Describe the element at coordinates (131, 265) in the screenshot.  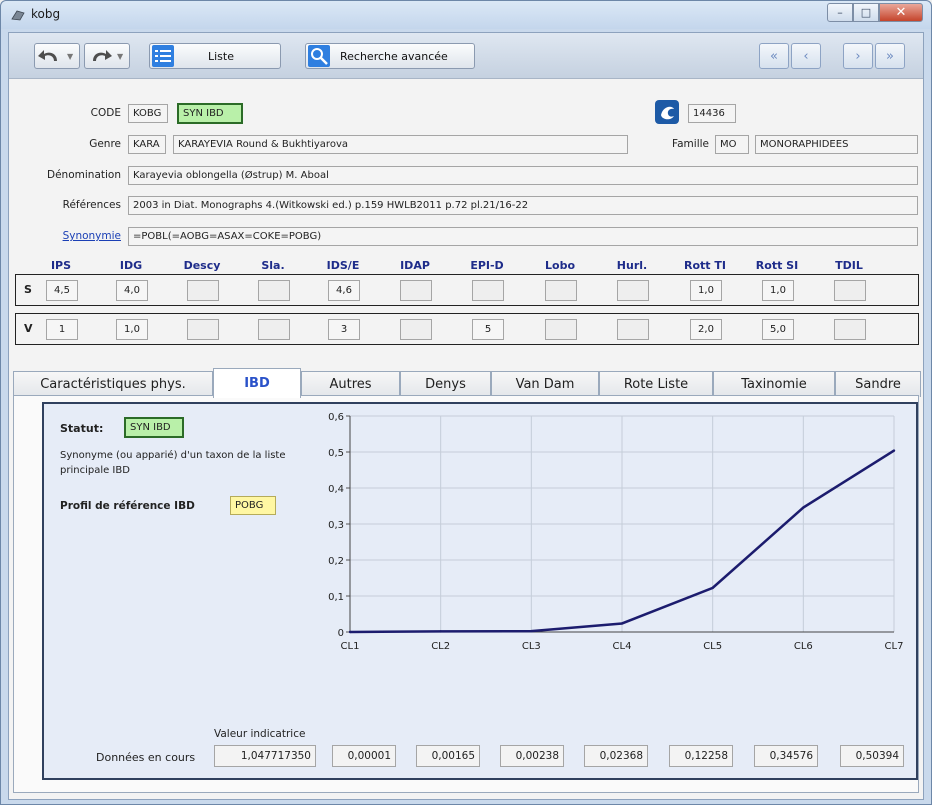
I see `index-header: IDG` at that location.